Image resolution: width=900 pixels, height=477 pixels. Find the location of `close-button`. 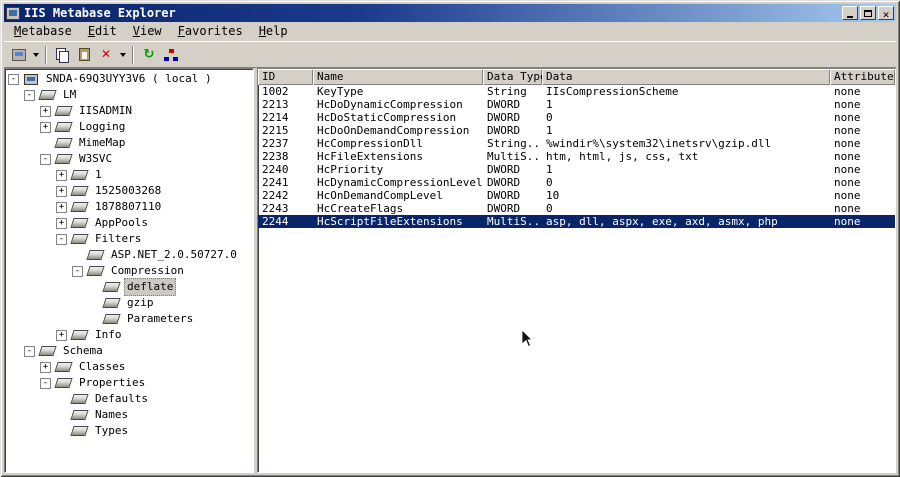

close-button is located at coordinates (886, 13).